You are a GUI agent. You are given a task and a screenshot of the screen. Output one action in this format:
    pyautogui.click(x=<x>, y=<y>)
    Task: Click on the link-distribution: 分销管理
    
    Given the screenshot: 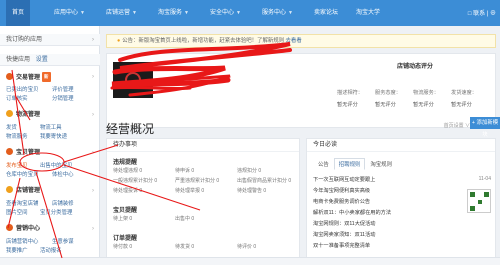 What is the action you would take?
    pyautogui.click(x=63, y=98)
    